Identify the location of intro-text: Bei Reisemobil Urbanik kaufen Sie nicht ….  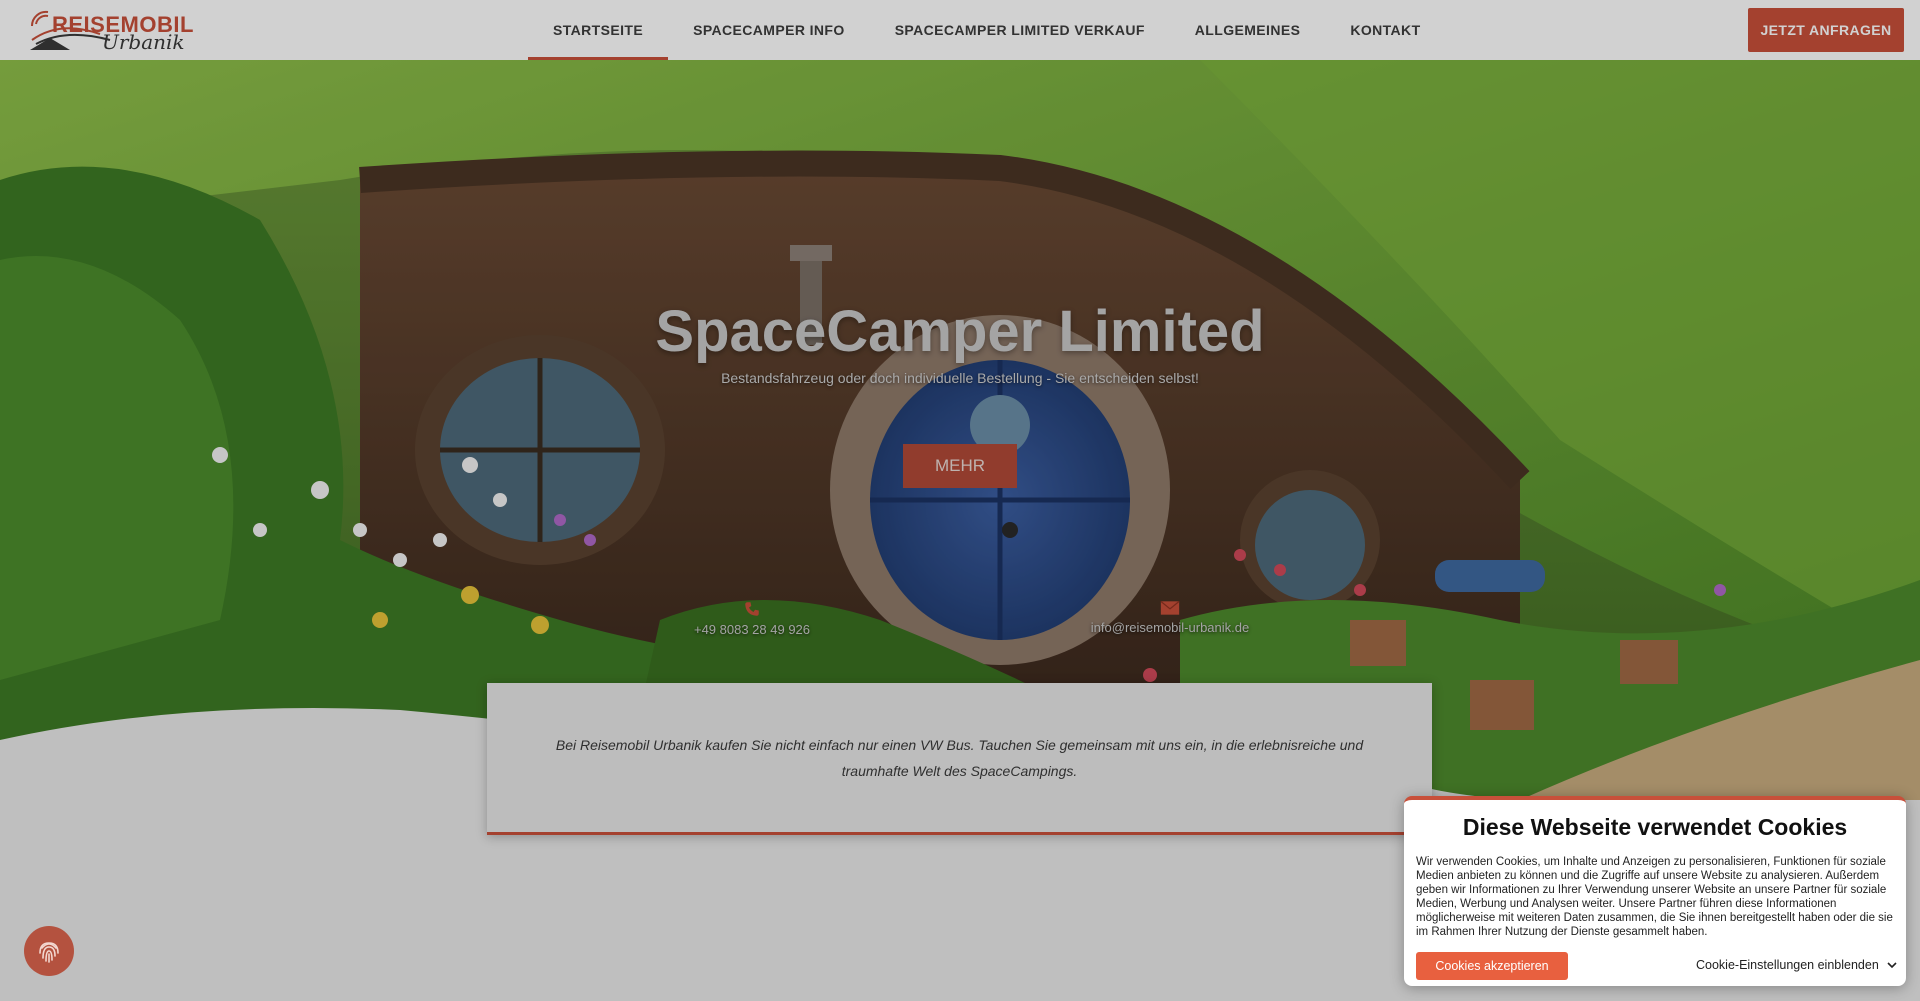
(959, 757).